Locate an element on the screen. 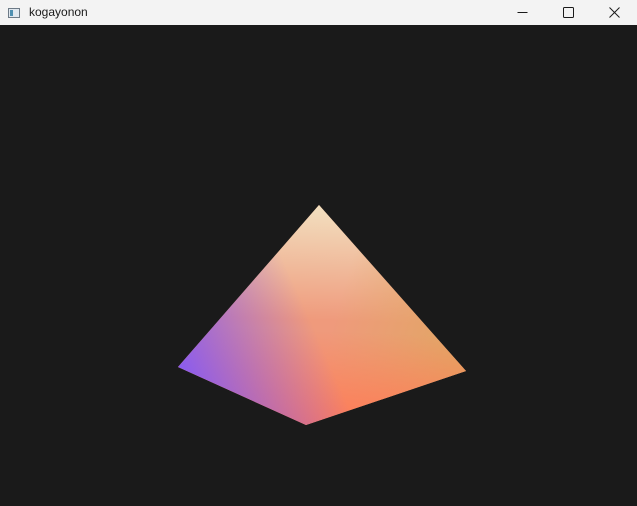 This screenshot has width=637, height=506. close-button is located at coordinates (614, 12).